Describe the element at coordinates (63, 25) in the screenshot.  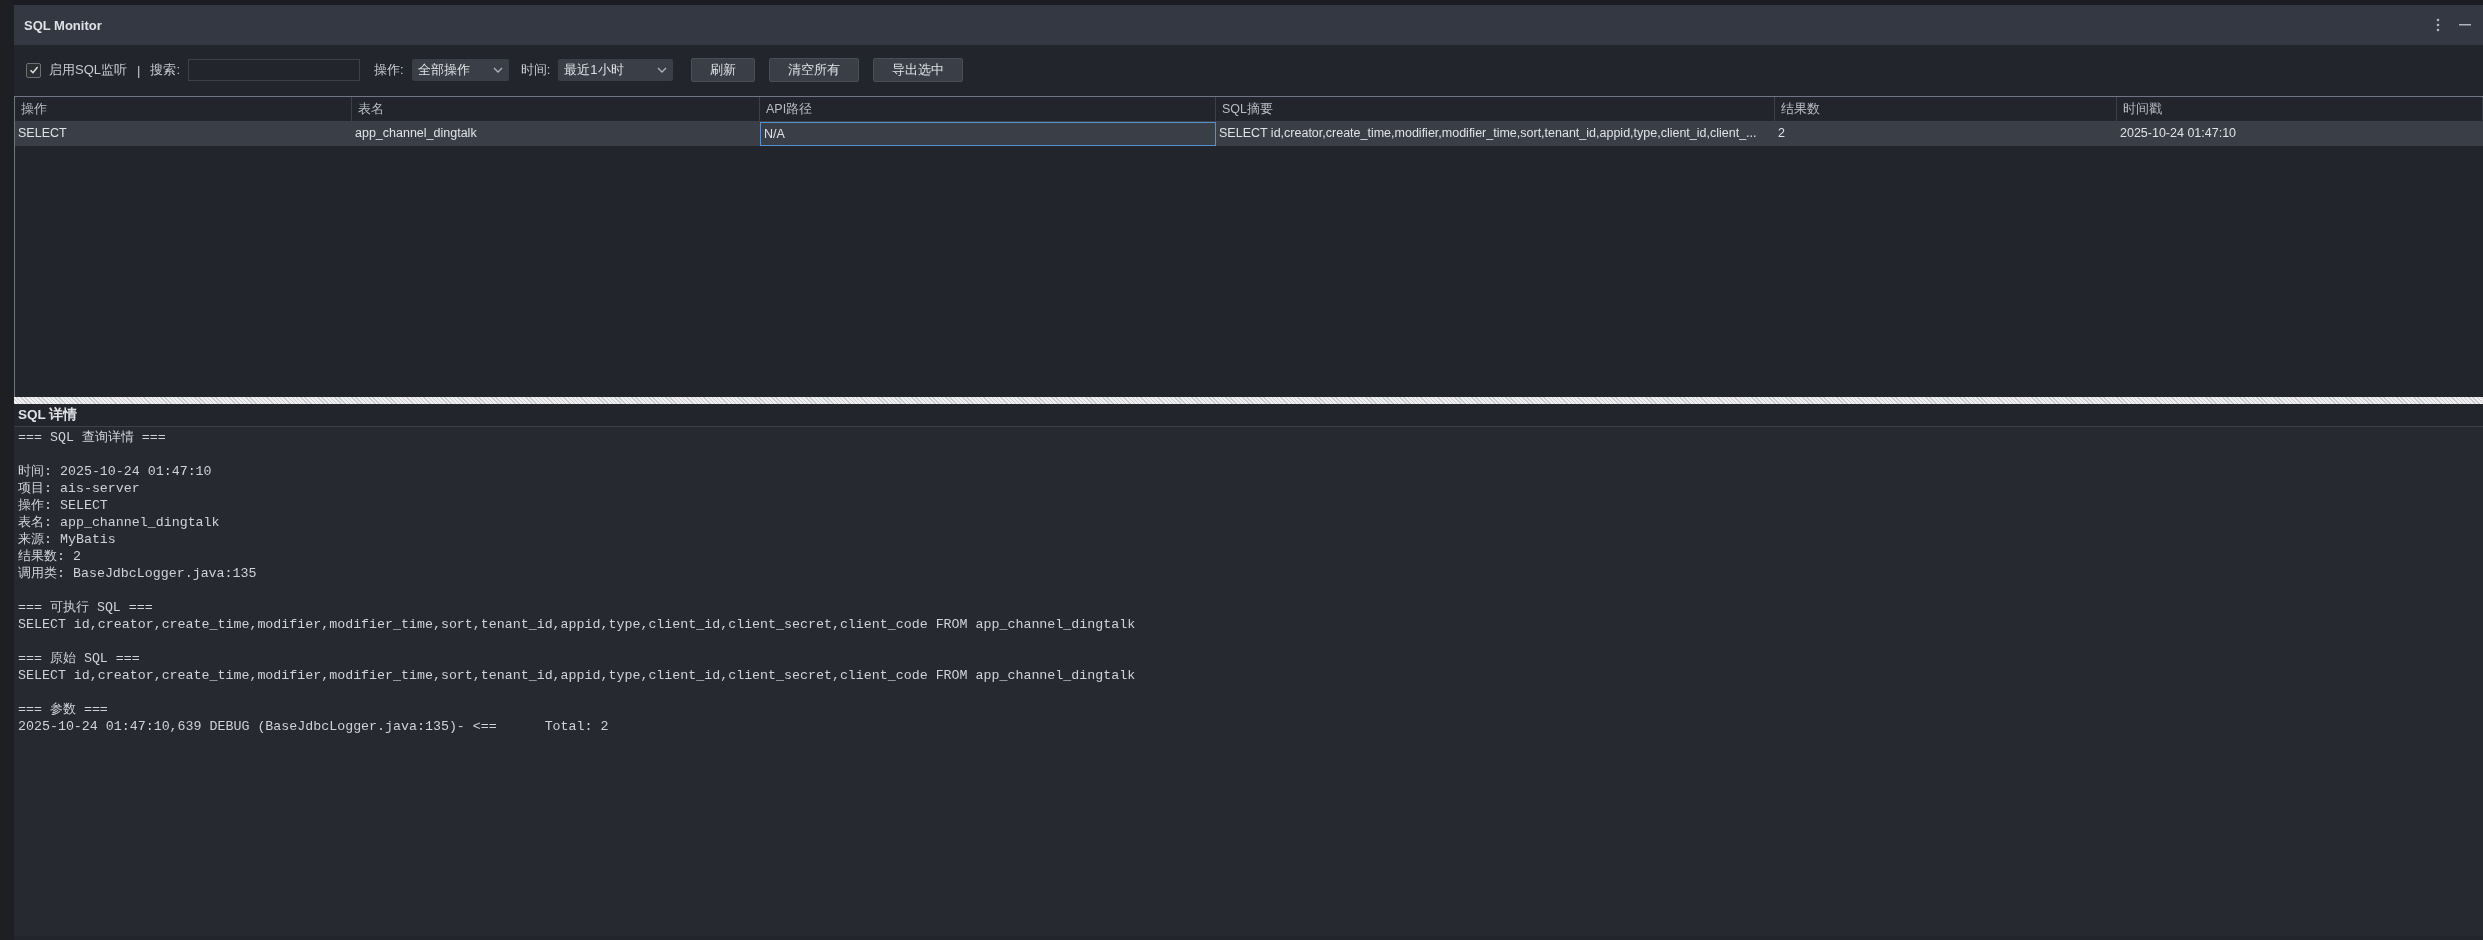
I see `window-title: SQL Monitor` at that location.